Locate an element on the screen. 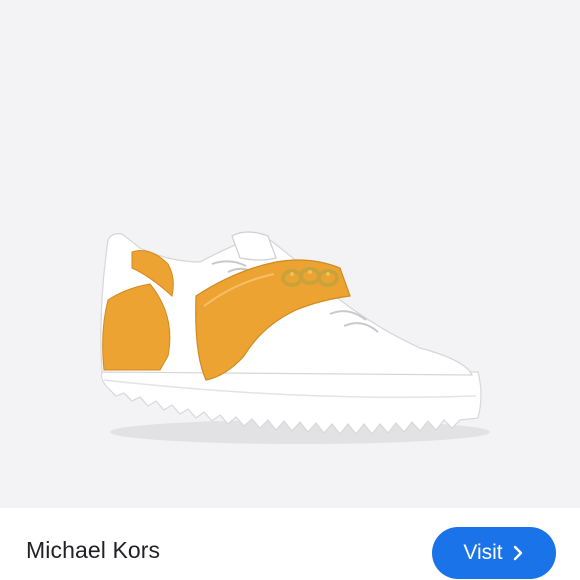  sneaker-tongue is located at coordinates (254, 246).